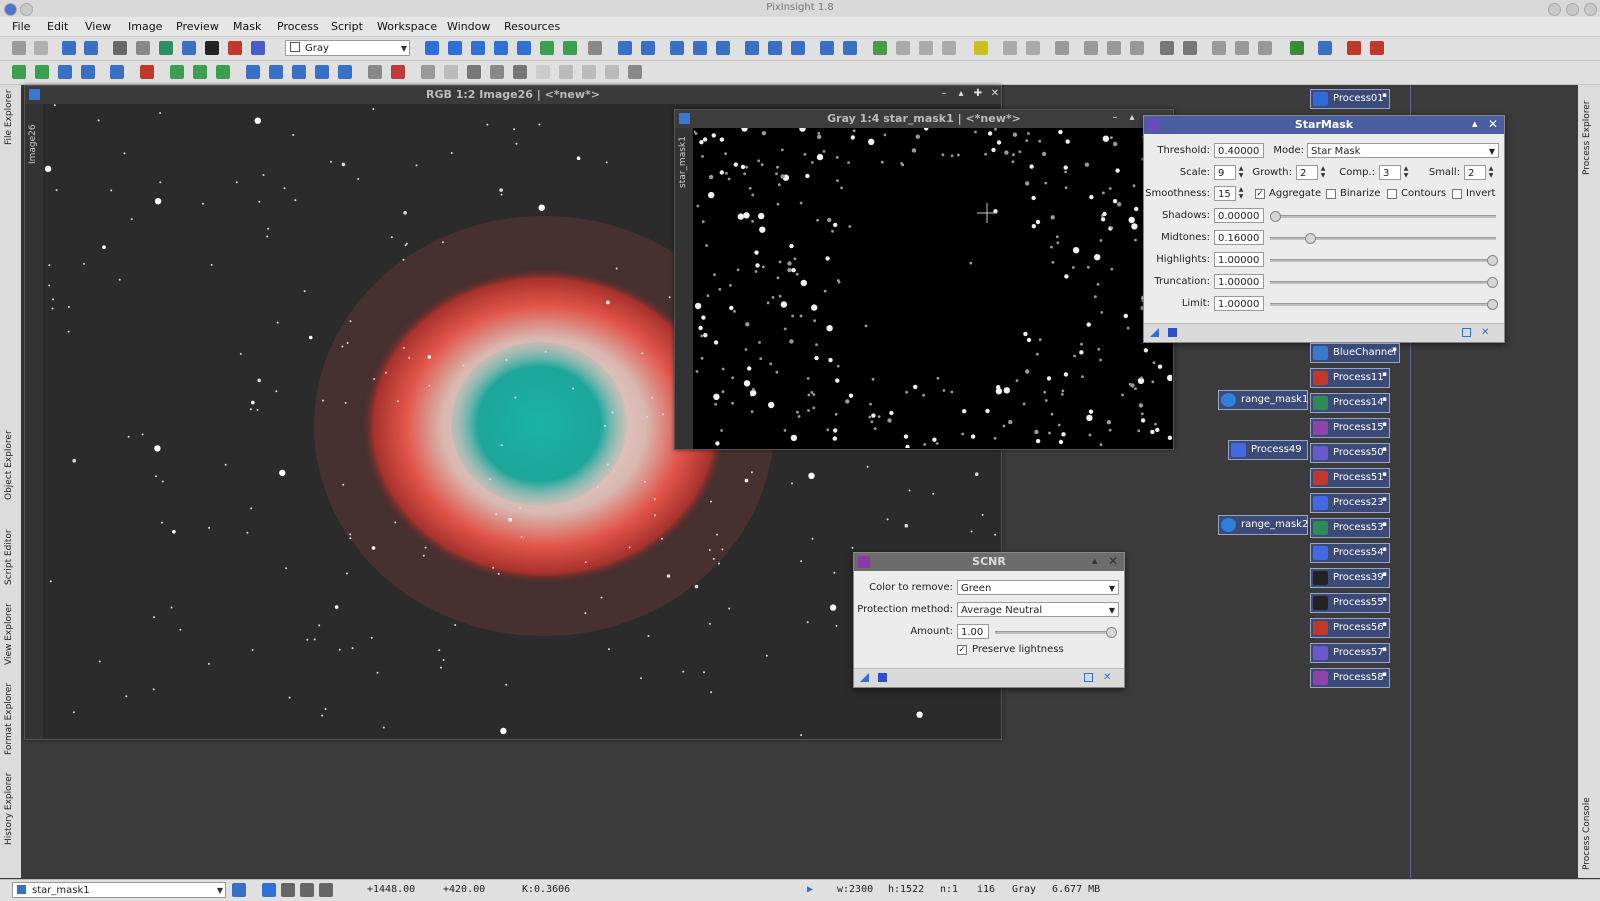  I want to click on arrows-icon, so click(117, 72).